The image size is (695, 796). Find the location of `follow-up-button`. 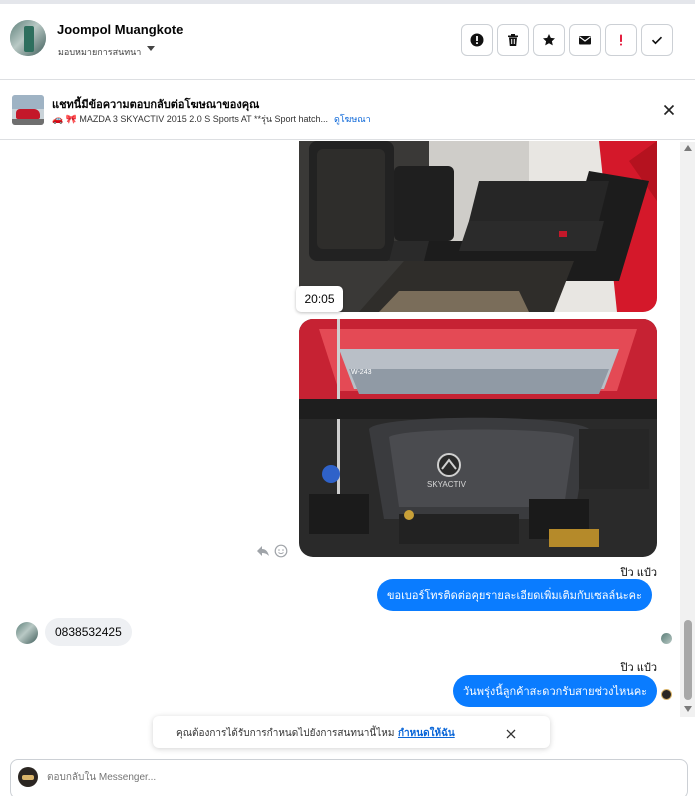

follow-up-button is located at coordinates (621, 40).